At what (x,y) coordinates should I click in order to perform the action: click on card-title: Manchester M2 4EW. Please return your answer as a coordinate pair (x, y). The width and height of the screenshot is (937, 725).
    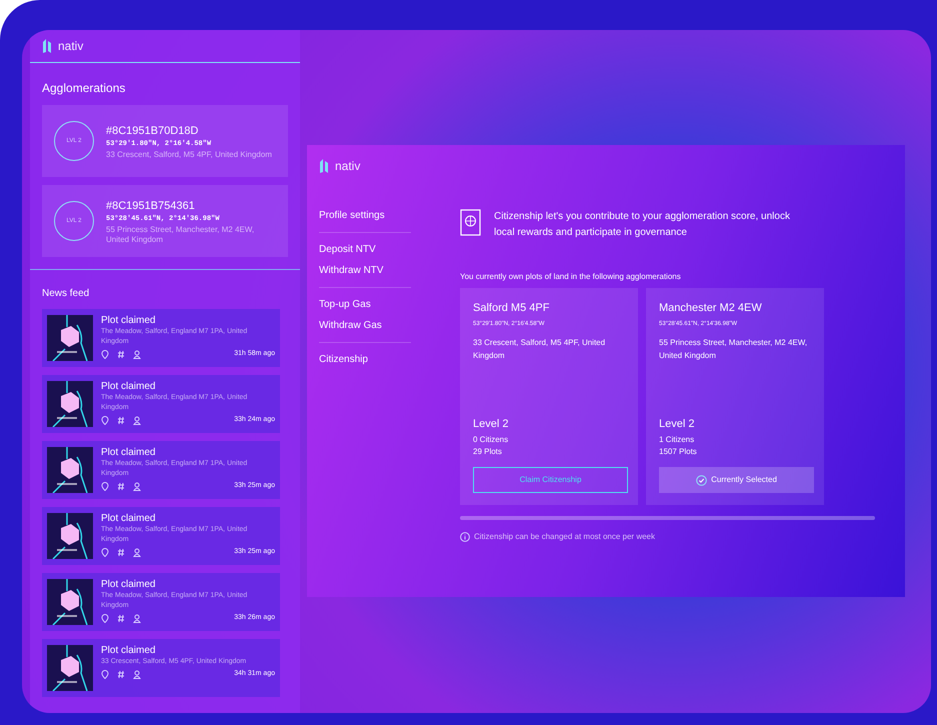
    Looking at the image, I should click on (711, 308).